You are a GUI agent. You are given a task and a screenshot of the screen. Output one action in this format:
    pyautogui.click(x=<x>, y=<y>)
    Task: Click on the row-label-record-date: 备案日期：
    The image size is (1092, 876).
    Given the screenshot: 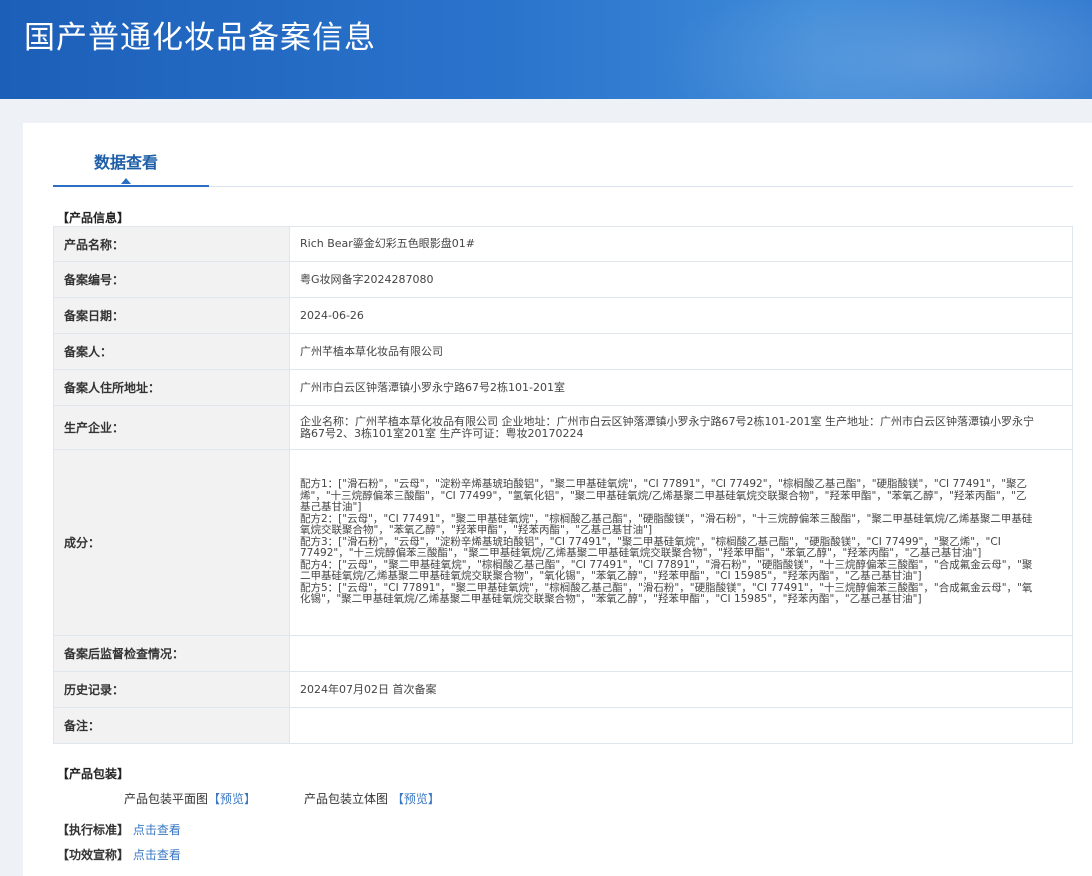 What is the action you would take?
    pyautogui.click(x=171, y=315)
    